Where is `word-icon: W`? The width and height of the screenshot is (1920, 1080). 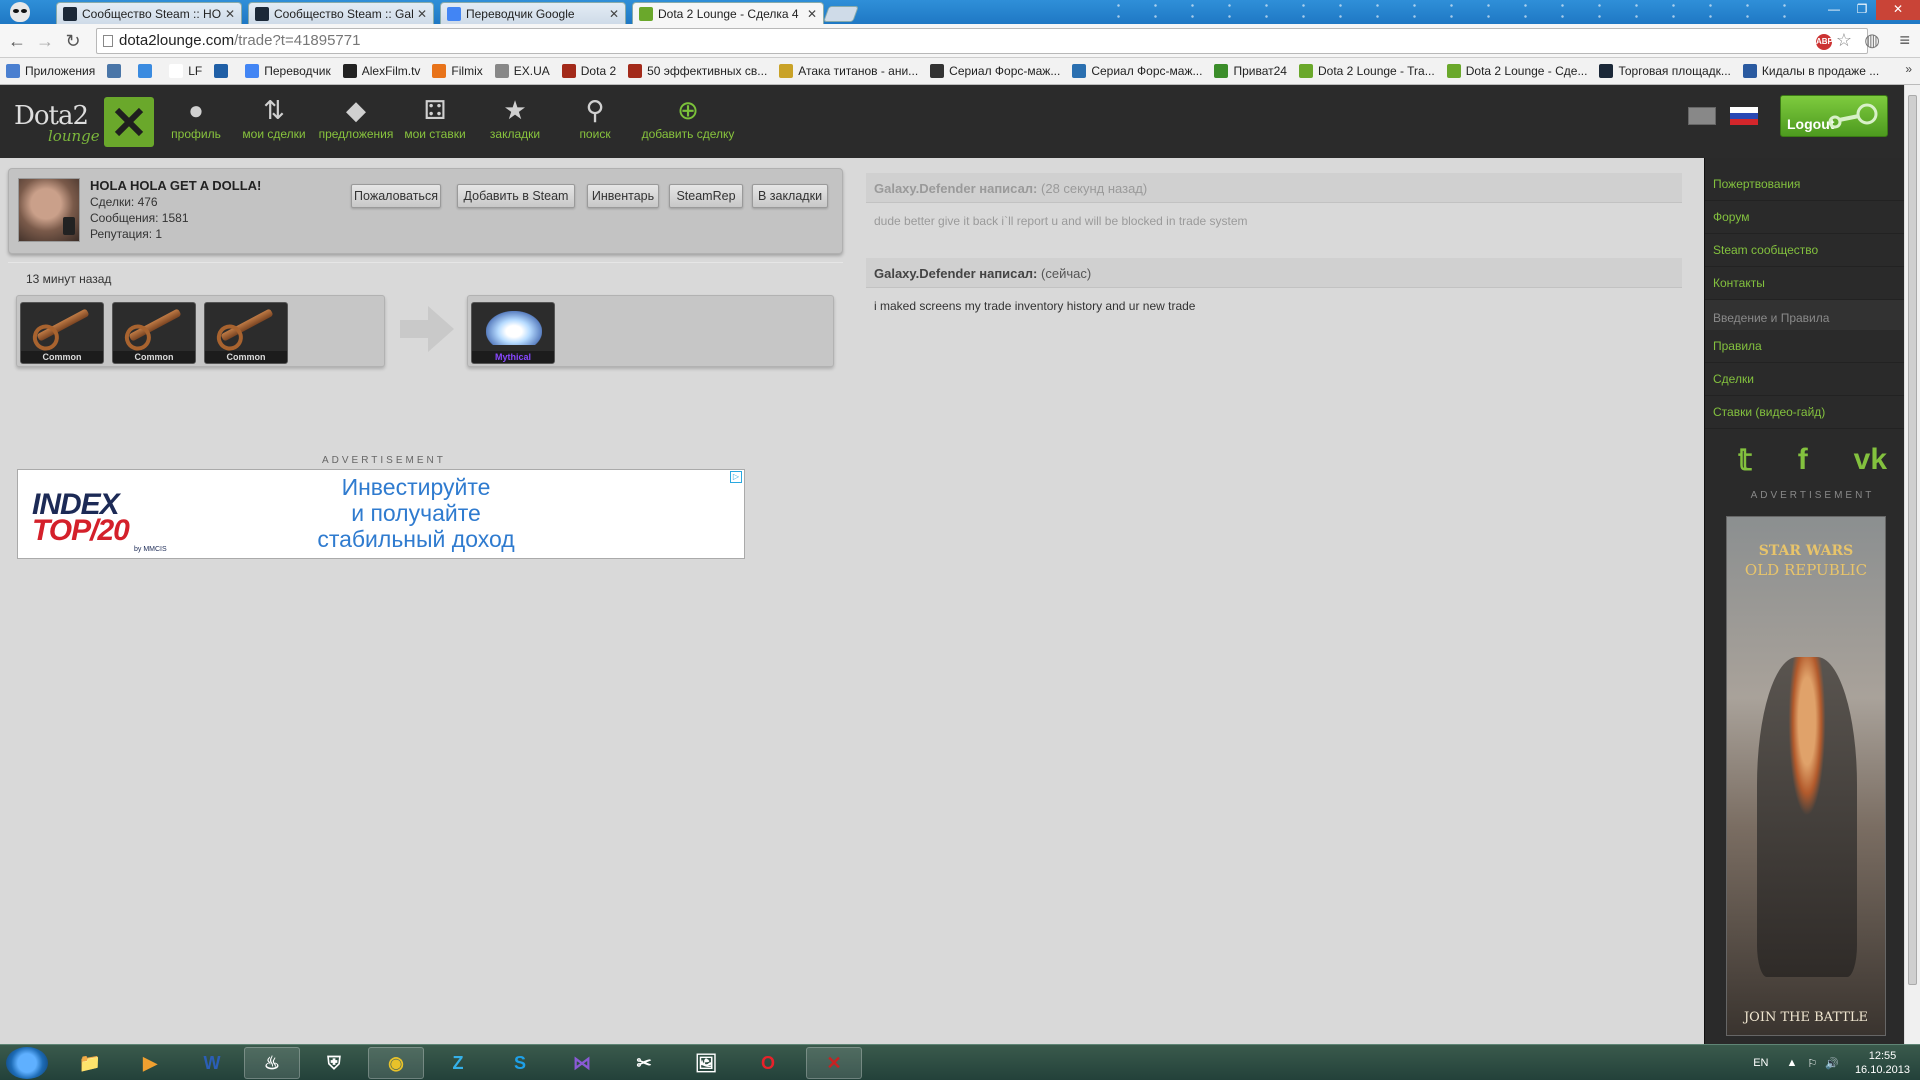 word-icon: W is located at coordinates (212, 1063).